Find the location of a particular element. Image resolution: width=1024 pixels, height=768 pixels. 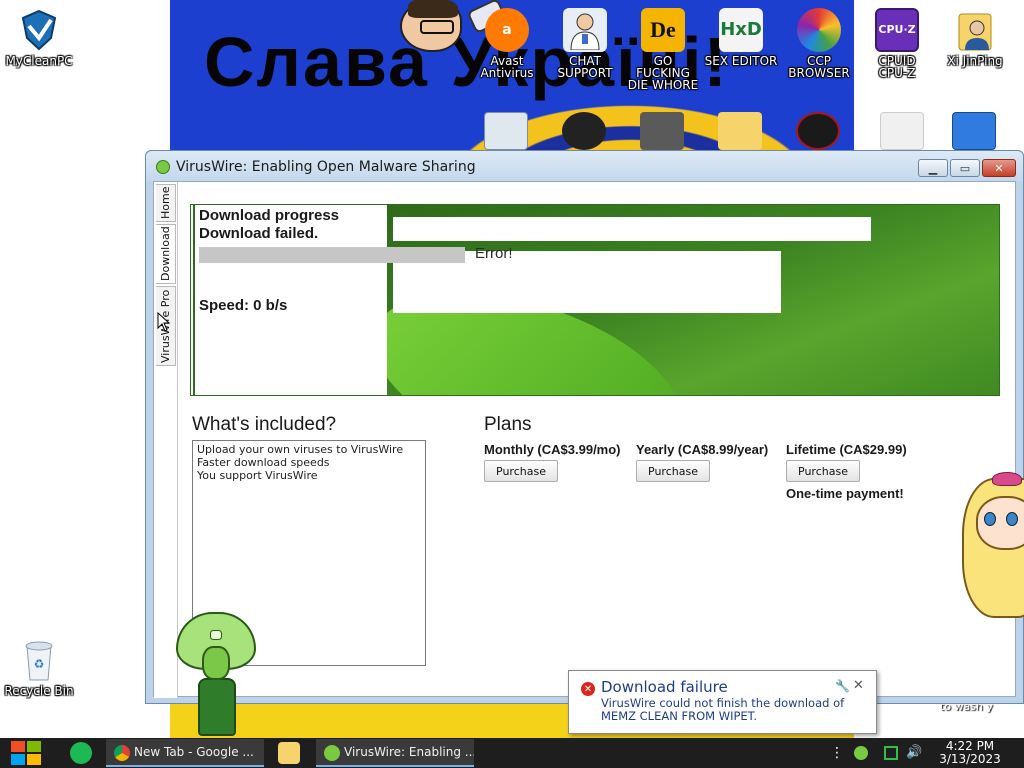

vertical-tab-strip: Home Download VirusWire Pro is located at coordinates (166, 440).